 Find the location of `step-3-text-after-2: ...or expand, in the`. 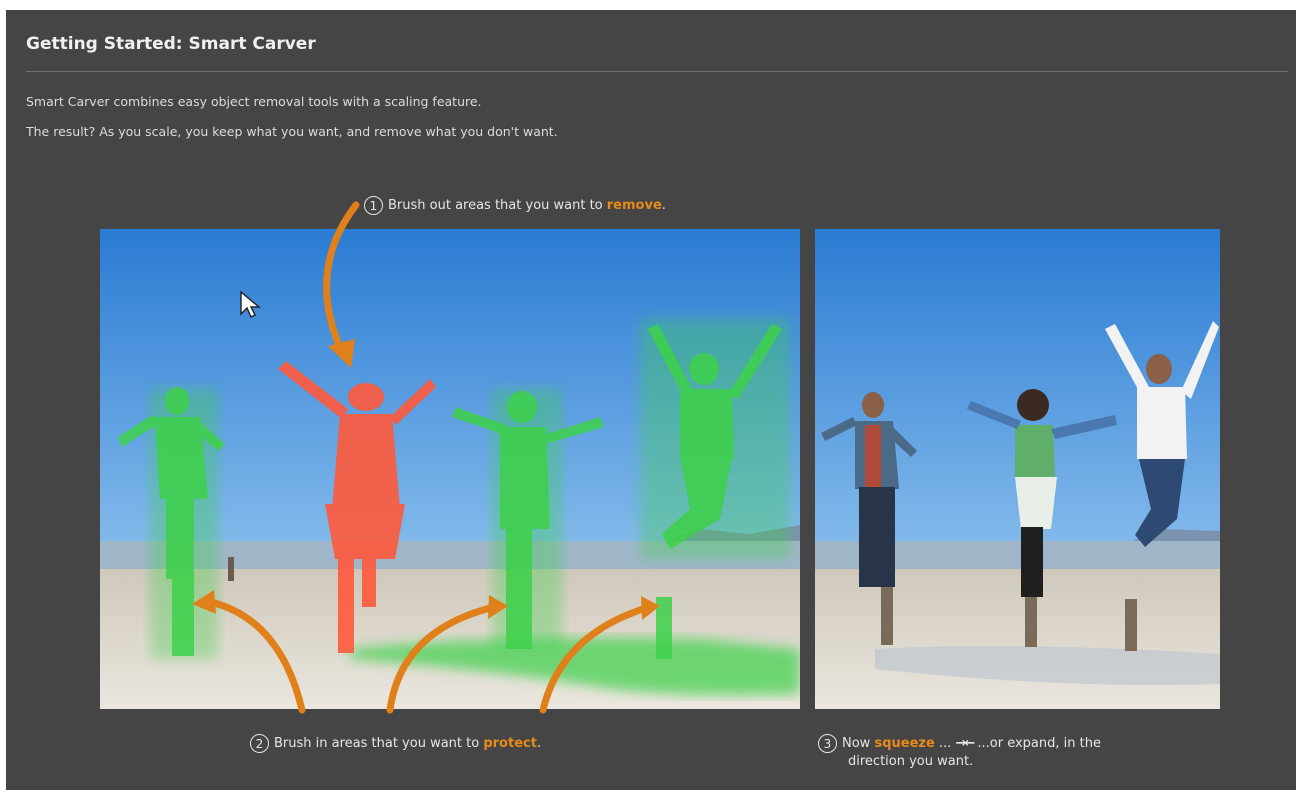

step-3-text-after-2: ...or expand, in the is located at coordinates (1037, 743).